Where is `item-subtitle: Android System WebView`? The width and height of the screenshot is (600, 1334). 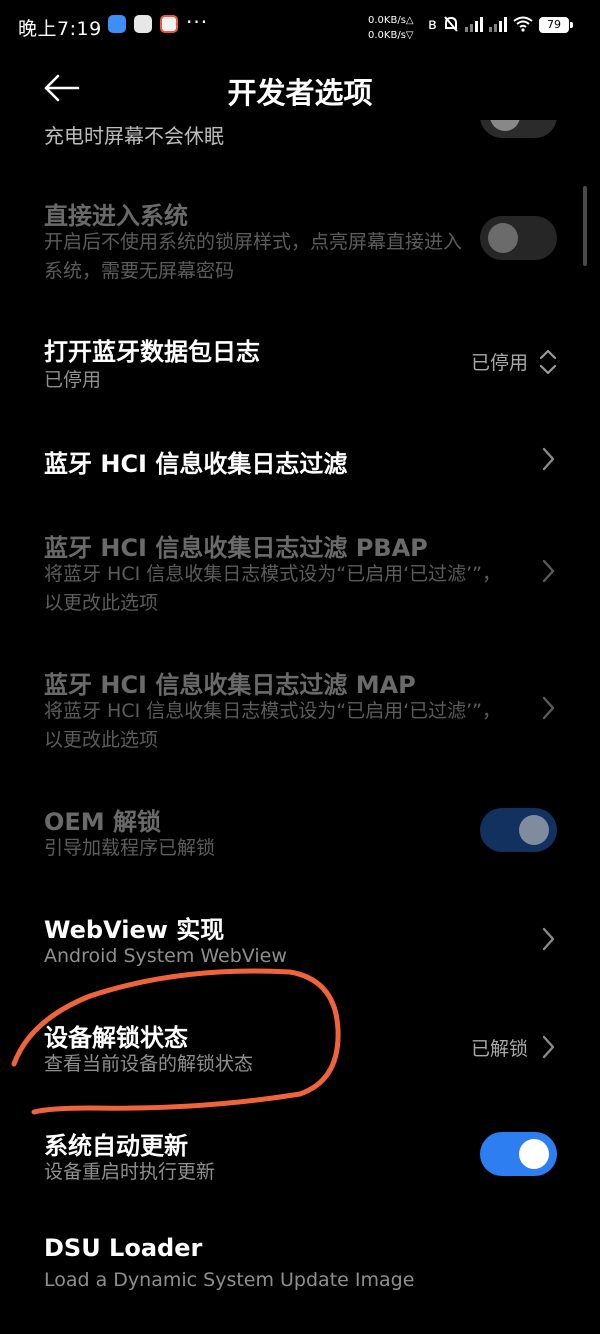
item-subtitle: Android System WebView is located at coordinates (165, 956).